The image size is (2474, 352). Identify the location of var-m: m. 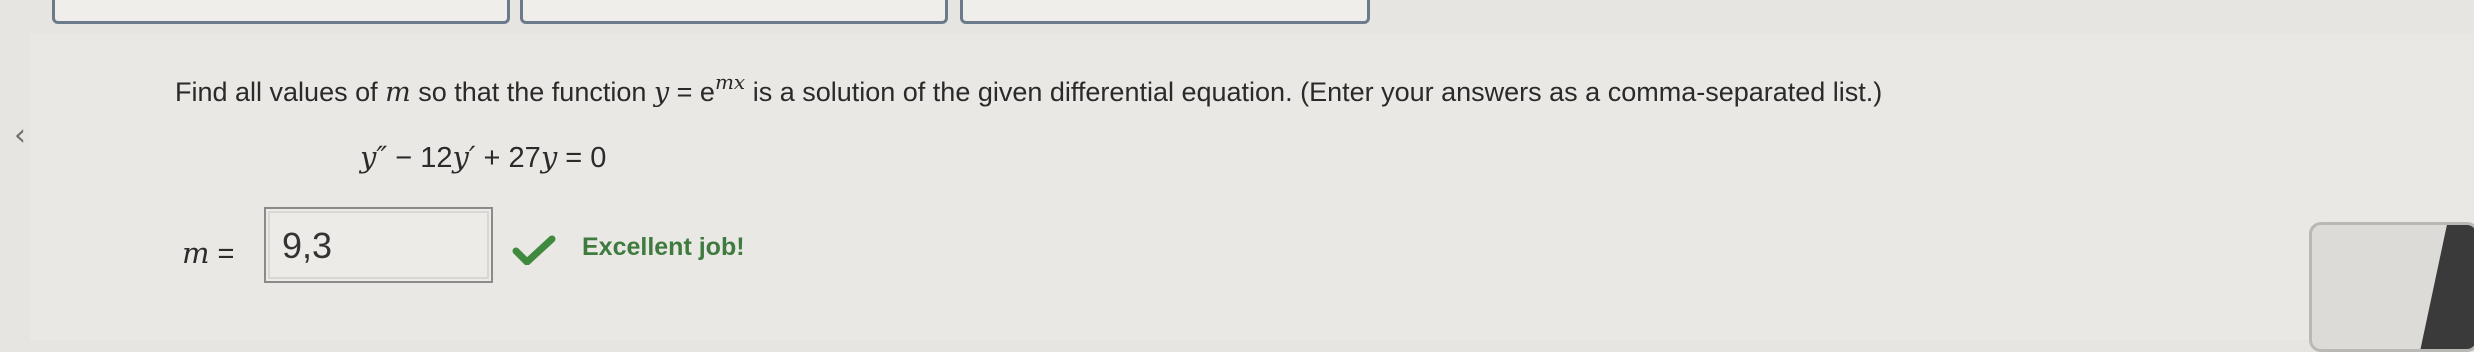
(398, 92).